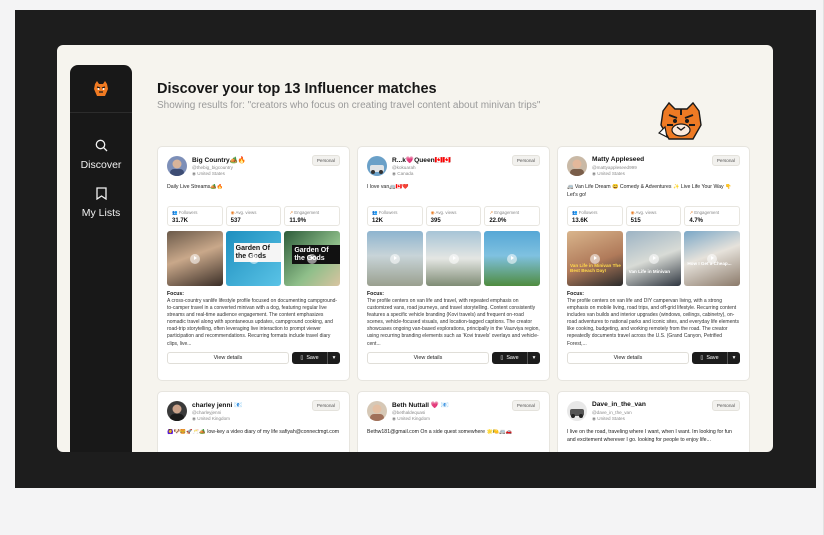 The image size is (824, 535). I want to click on thumbnail-caption: Van Life in Minivan The Best Beach Day!, so click(595, 268).